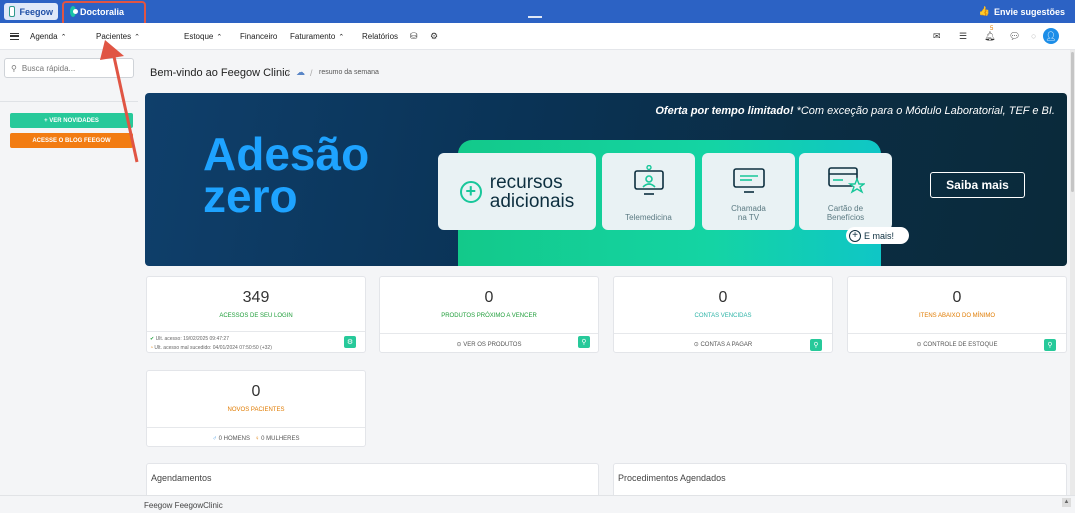  I want to click on stat-footer: ♂ 0 HOMENS ♀ 0 MULHERES, so click(256, 438).